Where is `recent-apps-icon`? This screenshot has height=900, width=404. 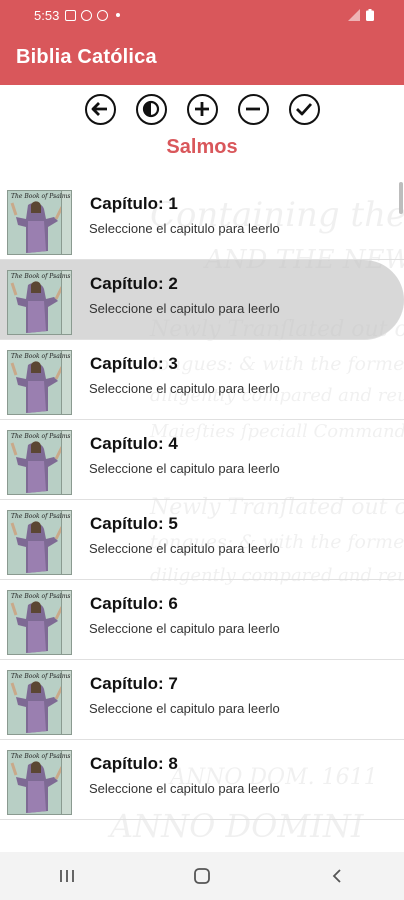
recent-apps-icon is located at coordinates (67, 876).